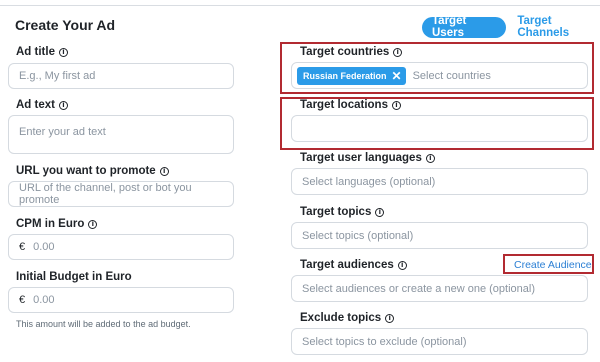 The width and height of the screenshot is (600, 362). What do you see at coordinates (439, 128) in the screenshot?
I see `locations-input` at bounding box center [439, 128].